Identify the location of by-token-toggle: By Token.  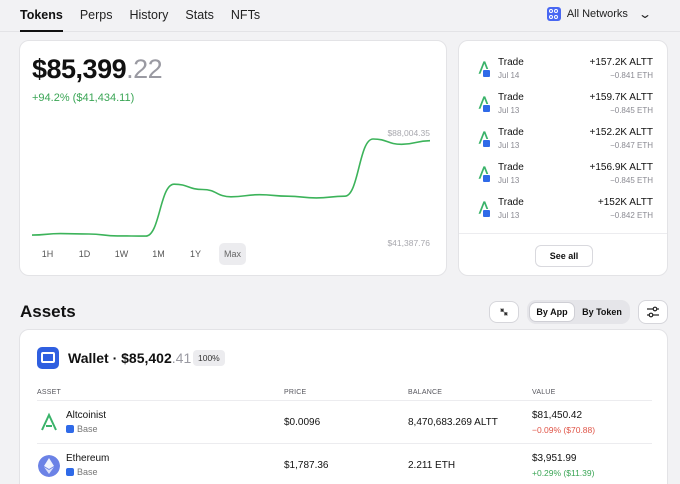
(602, 312).